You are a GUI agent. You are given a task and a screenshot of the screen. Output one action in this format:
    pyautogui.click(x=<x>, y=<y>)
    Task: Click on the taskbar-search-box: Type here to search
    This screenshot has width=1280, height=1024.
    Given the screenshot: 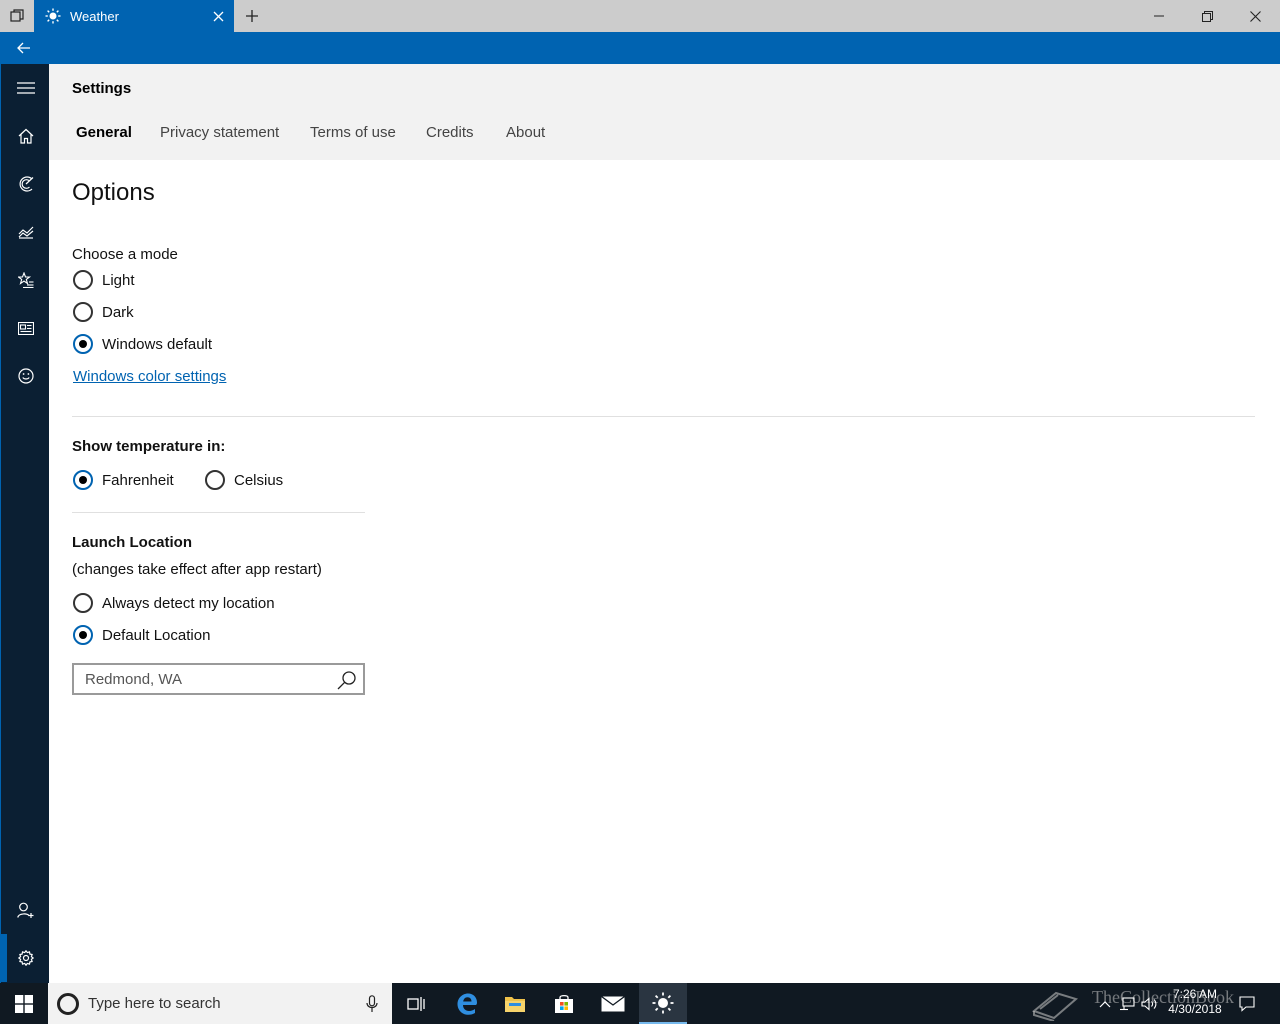 What is the action you would take?
    pyautogui.click(x=220, y=1003)
    